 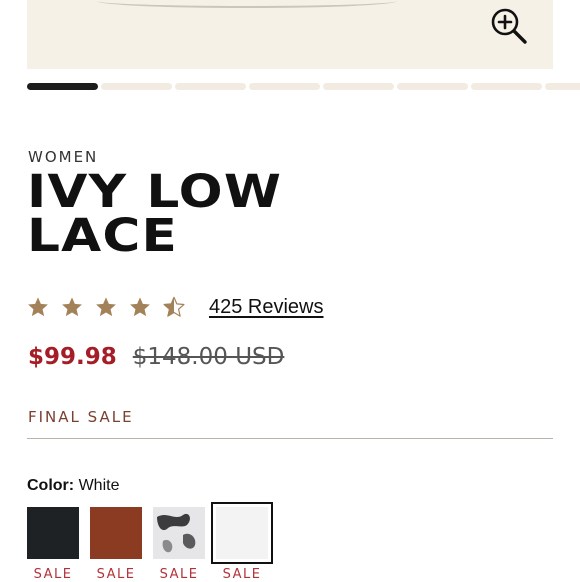 I want to click on divider, so click(x=290, y=438).